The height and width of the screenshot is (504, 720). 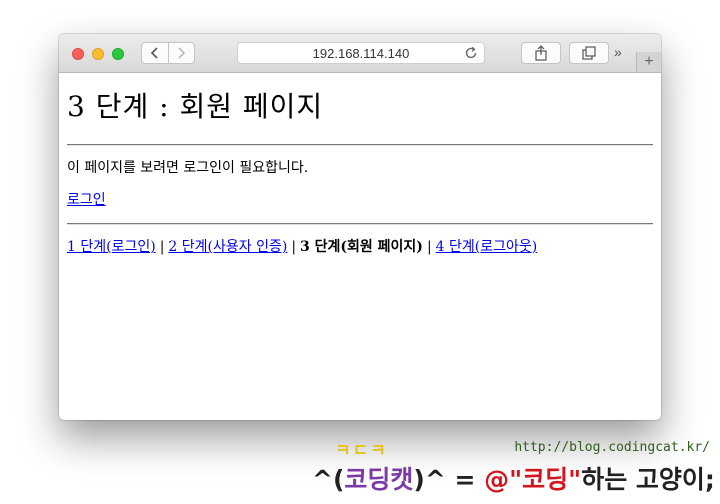 I want to click on watermark-part: 하는 고양이;, so click(x=648, y=479).